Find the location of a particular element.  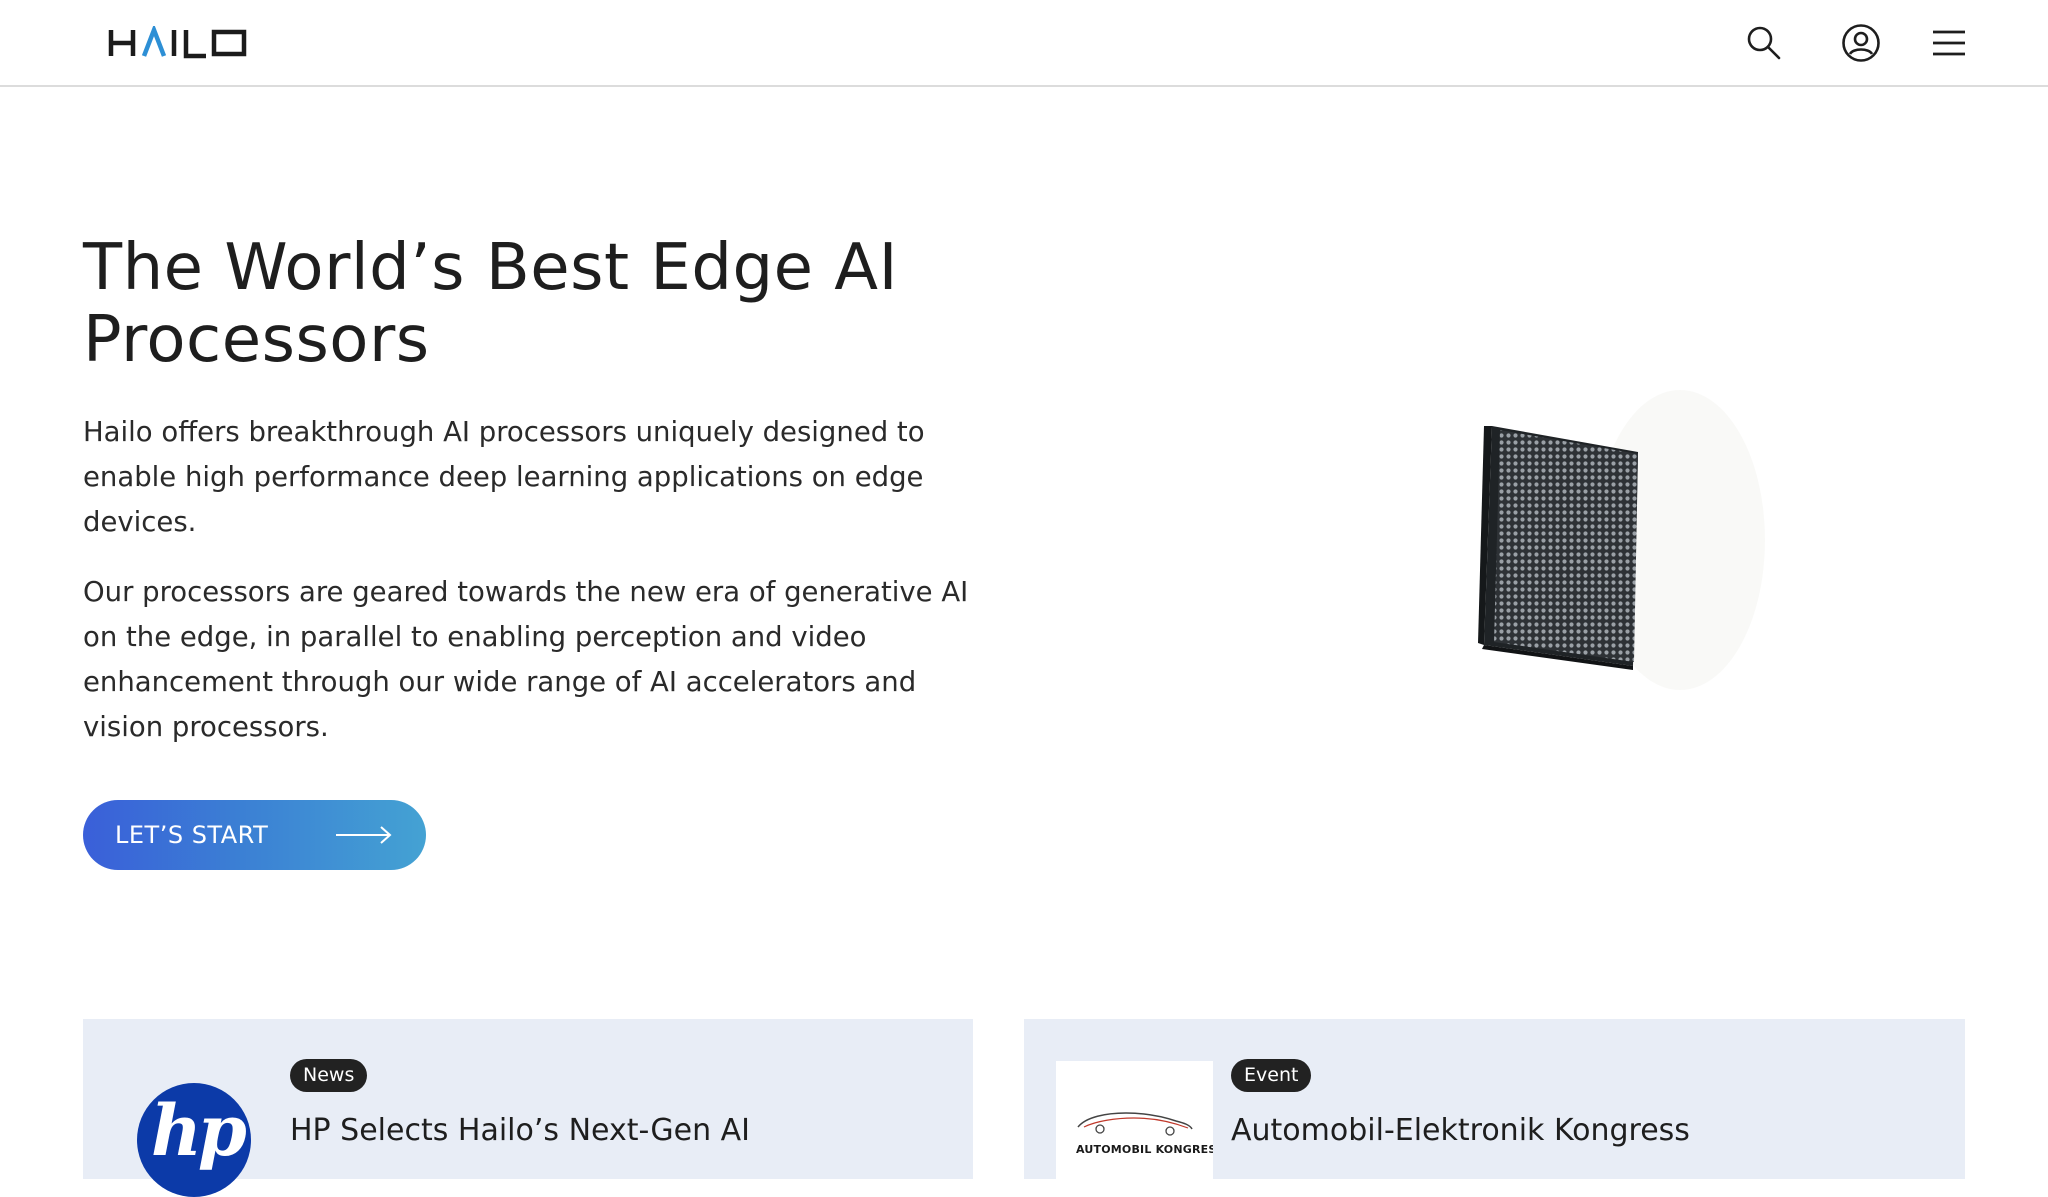

site-header is located at coordinates (1024, 43).